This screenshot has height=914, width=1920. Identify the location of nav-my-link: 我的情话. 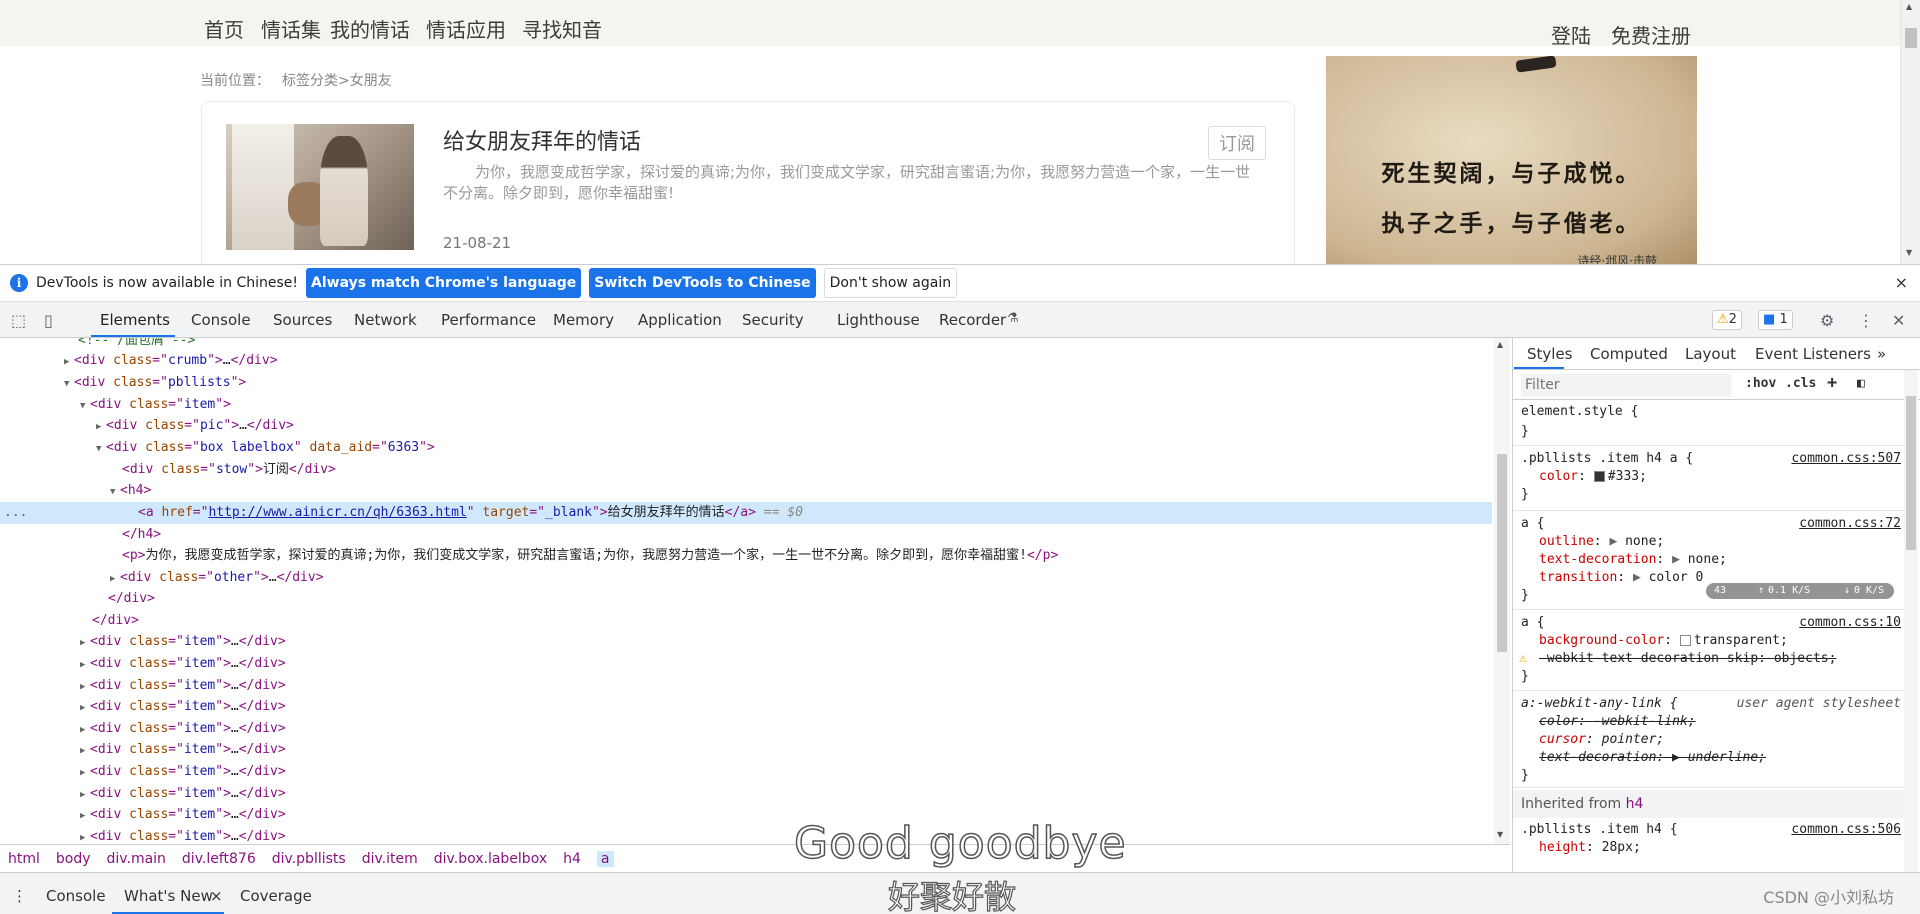
(370, 28).